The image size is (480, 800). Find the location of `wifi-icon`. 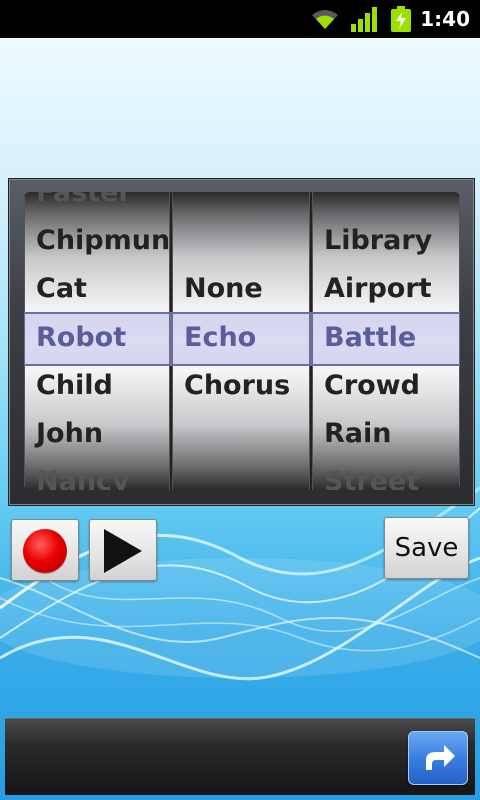

wifi-icon is located at coordinates (325, 19).